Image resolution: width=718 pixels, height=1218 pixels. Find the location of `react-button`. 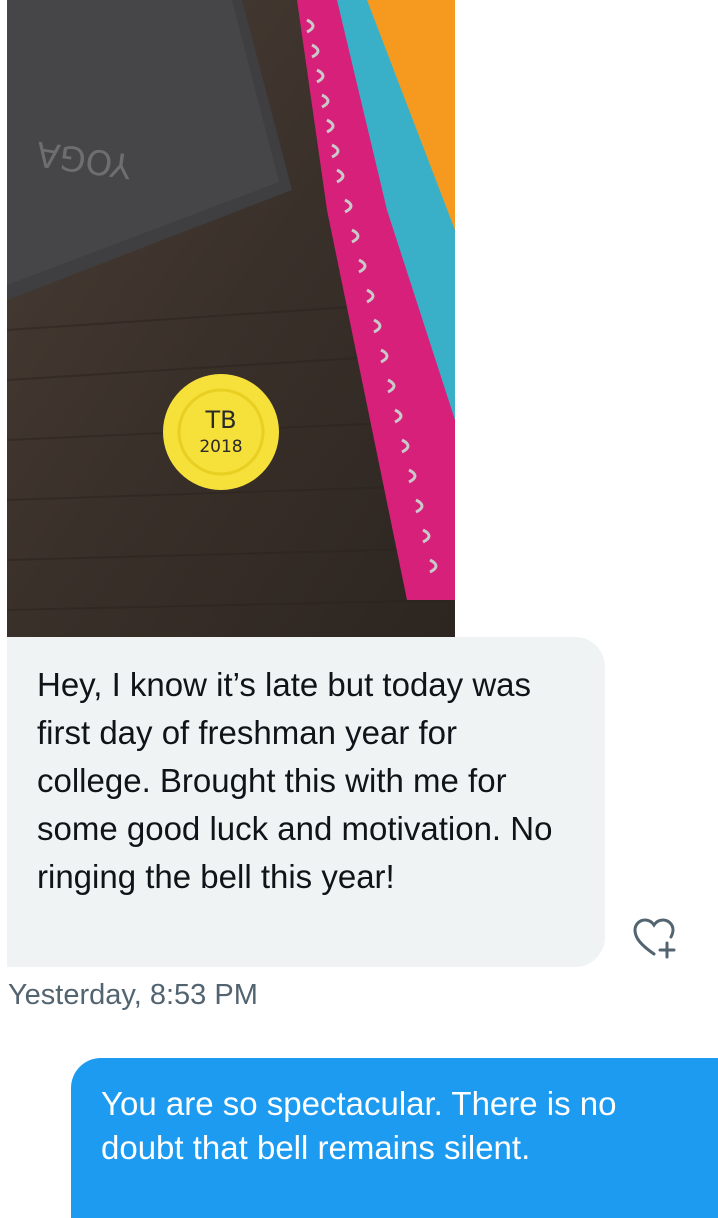

react-button is located at coordinates (654, 938).